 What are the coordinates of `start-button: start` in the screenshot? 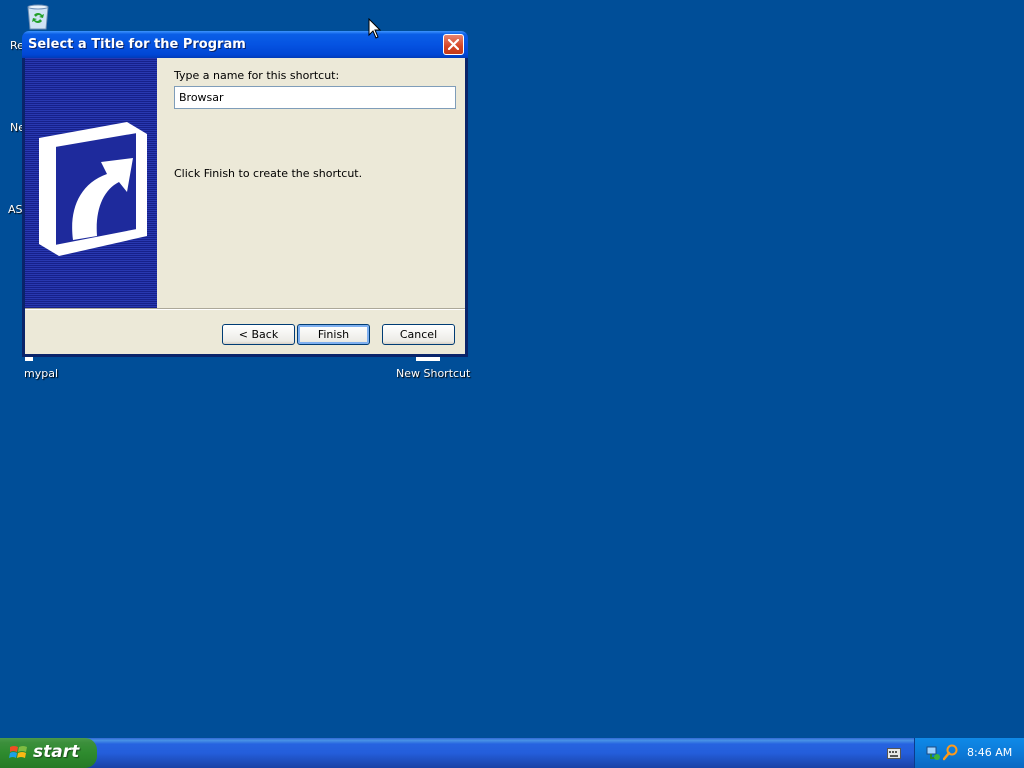 It's located at (48, 753).